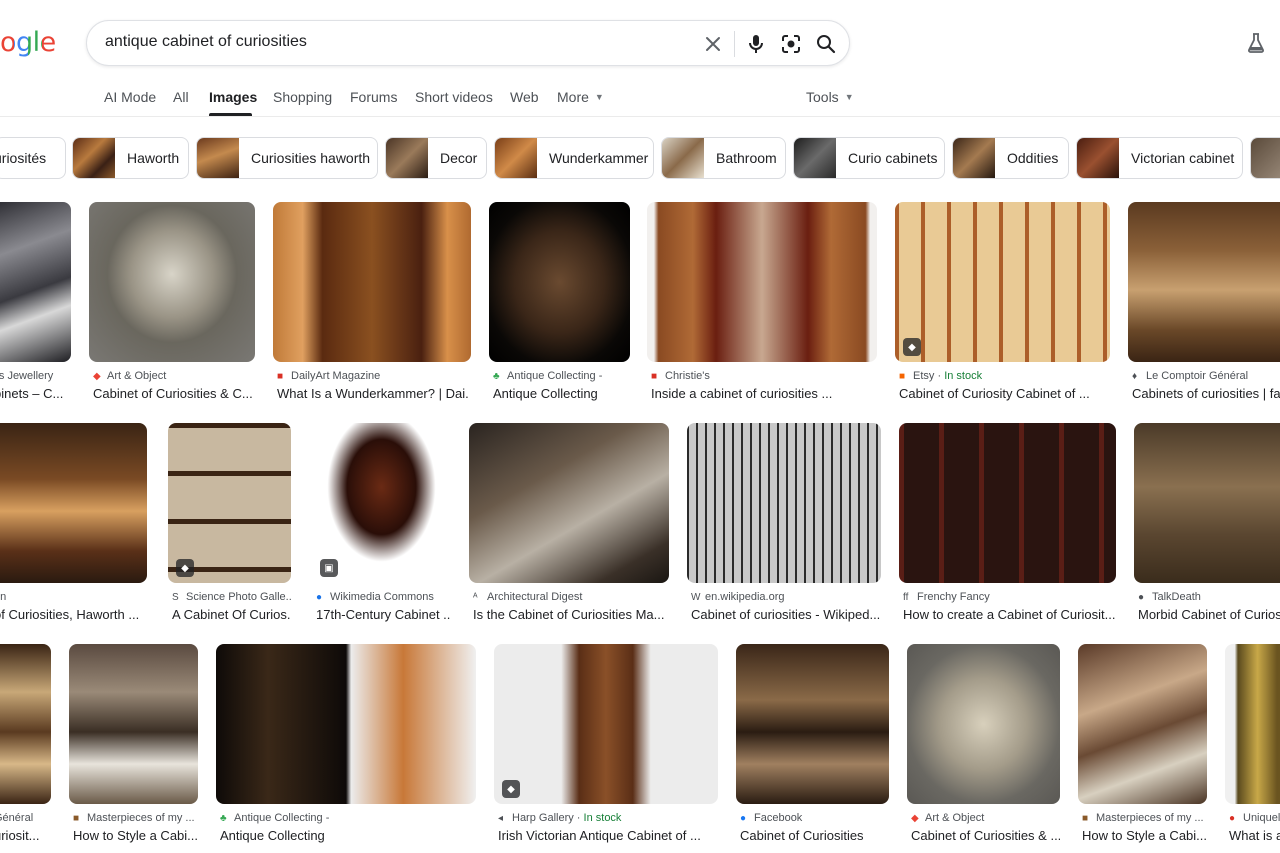 The height and width of the screenshot is (853, 1280). I want to click on chip-victorian-cabinet: Victorian cabinet, so click(1159, 158).